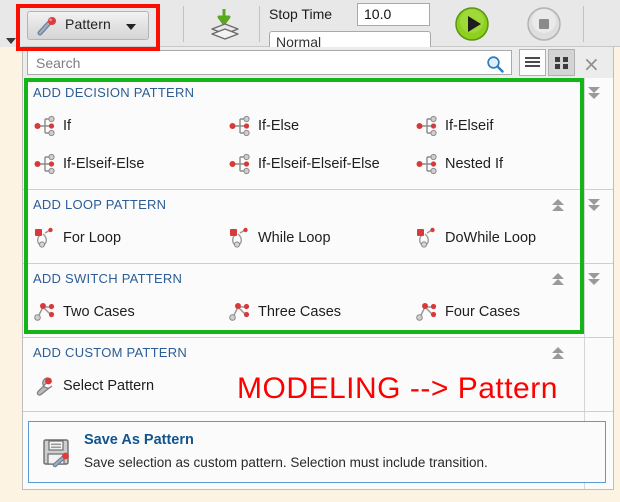 The height and width of the screenshot is (502, 620). I want to click on section-header: ADD LOOP PATTERN, so click(318, 204).